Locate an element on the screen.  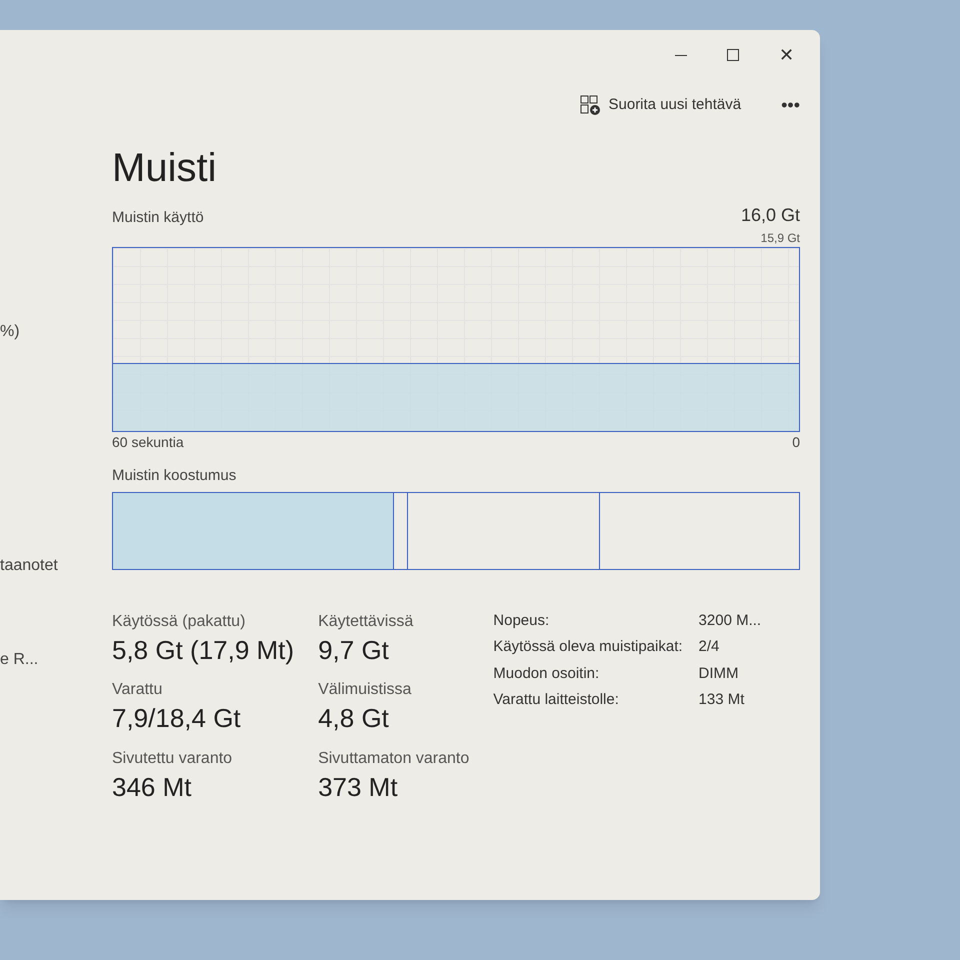
stat-value: 4,8 Gt is located at coordinates (354, 718).